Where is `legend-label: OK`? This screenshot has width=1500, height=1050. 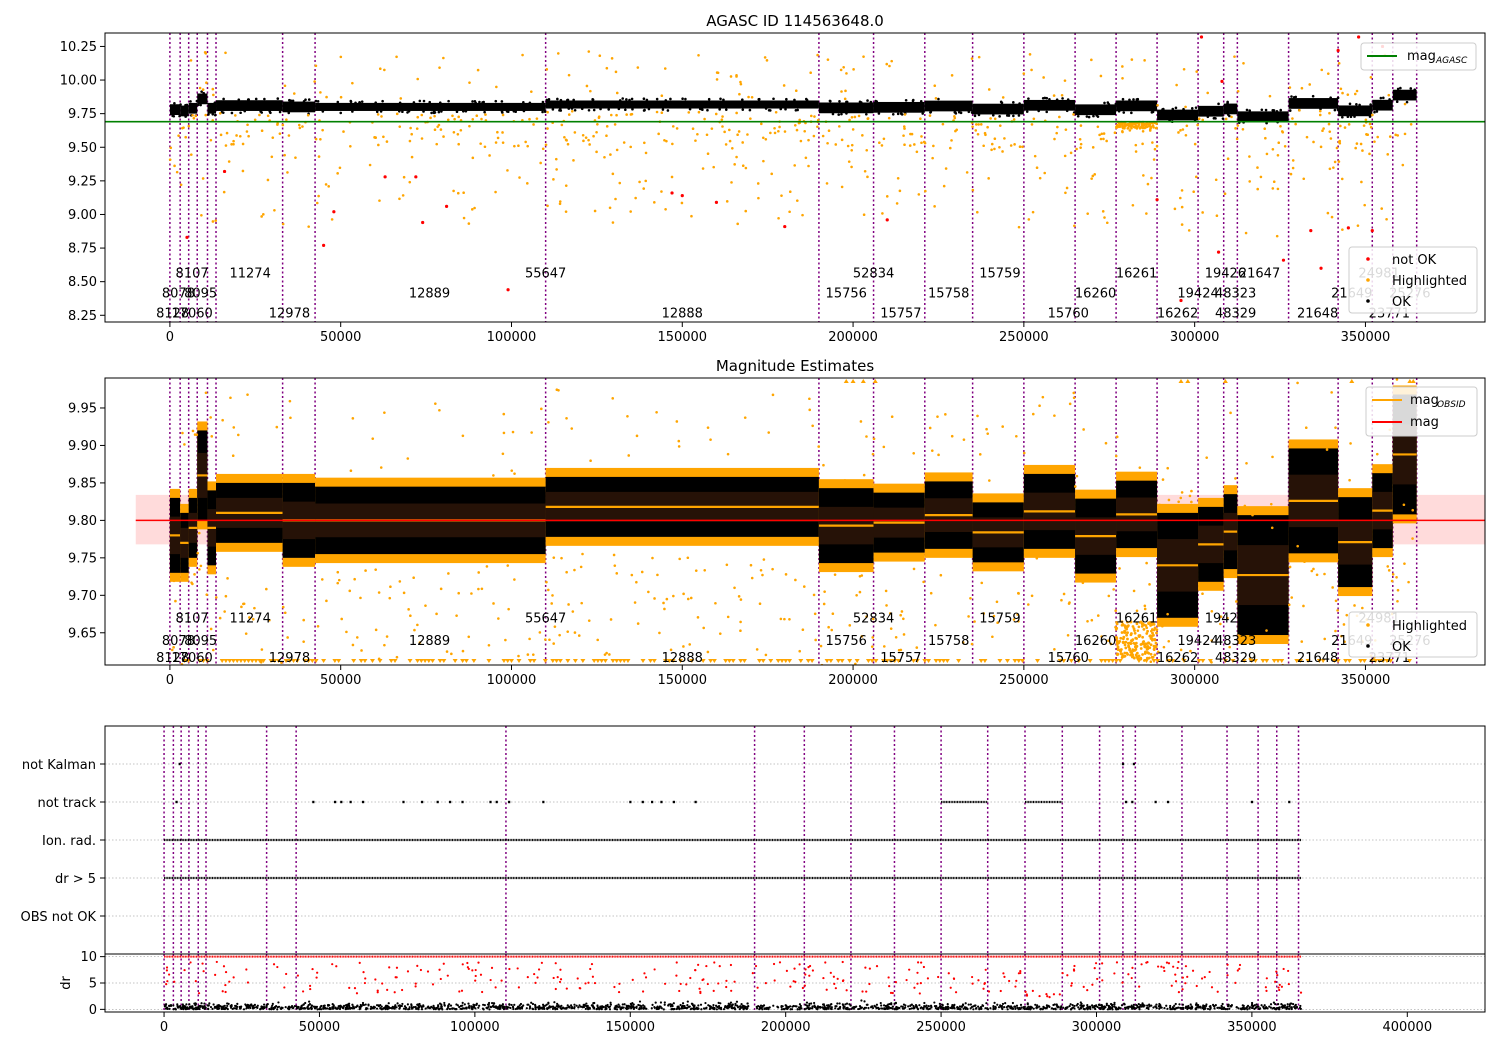 legend-label: OK is located at coordinates (1401, 647).